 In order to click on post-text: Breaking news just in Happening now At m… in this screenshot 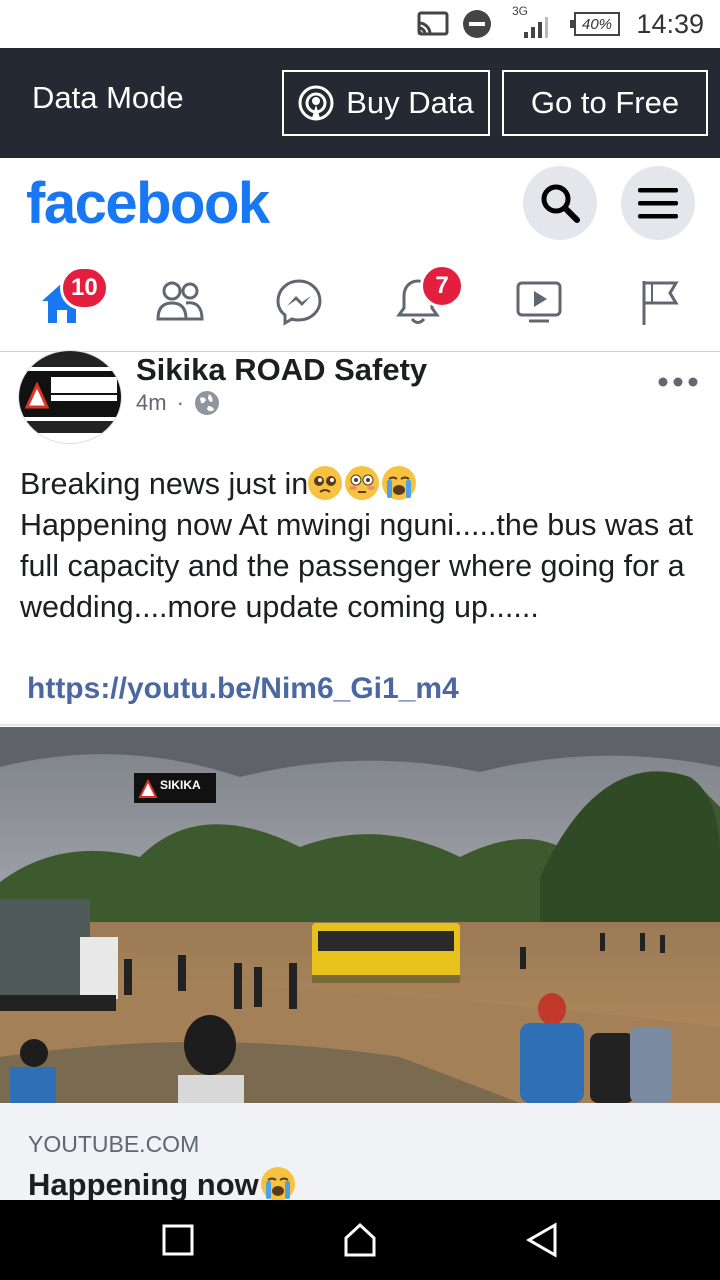, I will do `click(365, 546)`.